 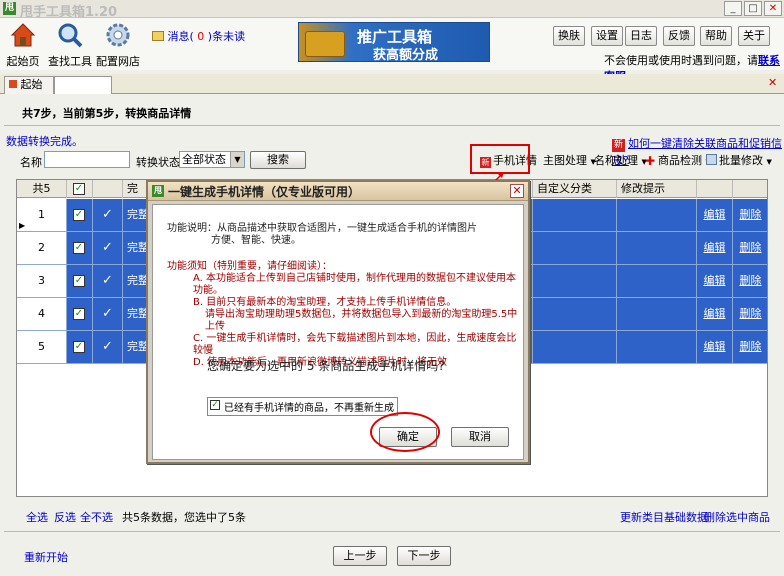 I want to click on row-number: 2, so click(x=42, y=248).